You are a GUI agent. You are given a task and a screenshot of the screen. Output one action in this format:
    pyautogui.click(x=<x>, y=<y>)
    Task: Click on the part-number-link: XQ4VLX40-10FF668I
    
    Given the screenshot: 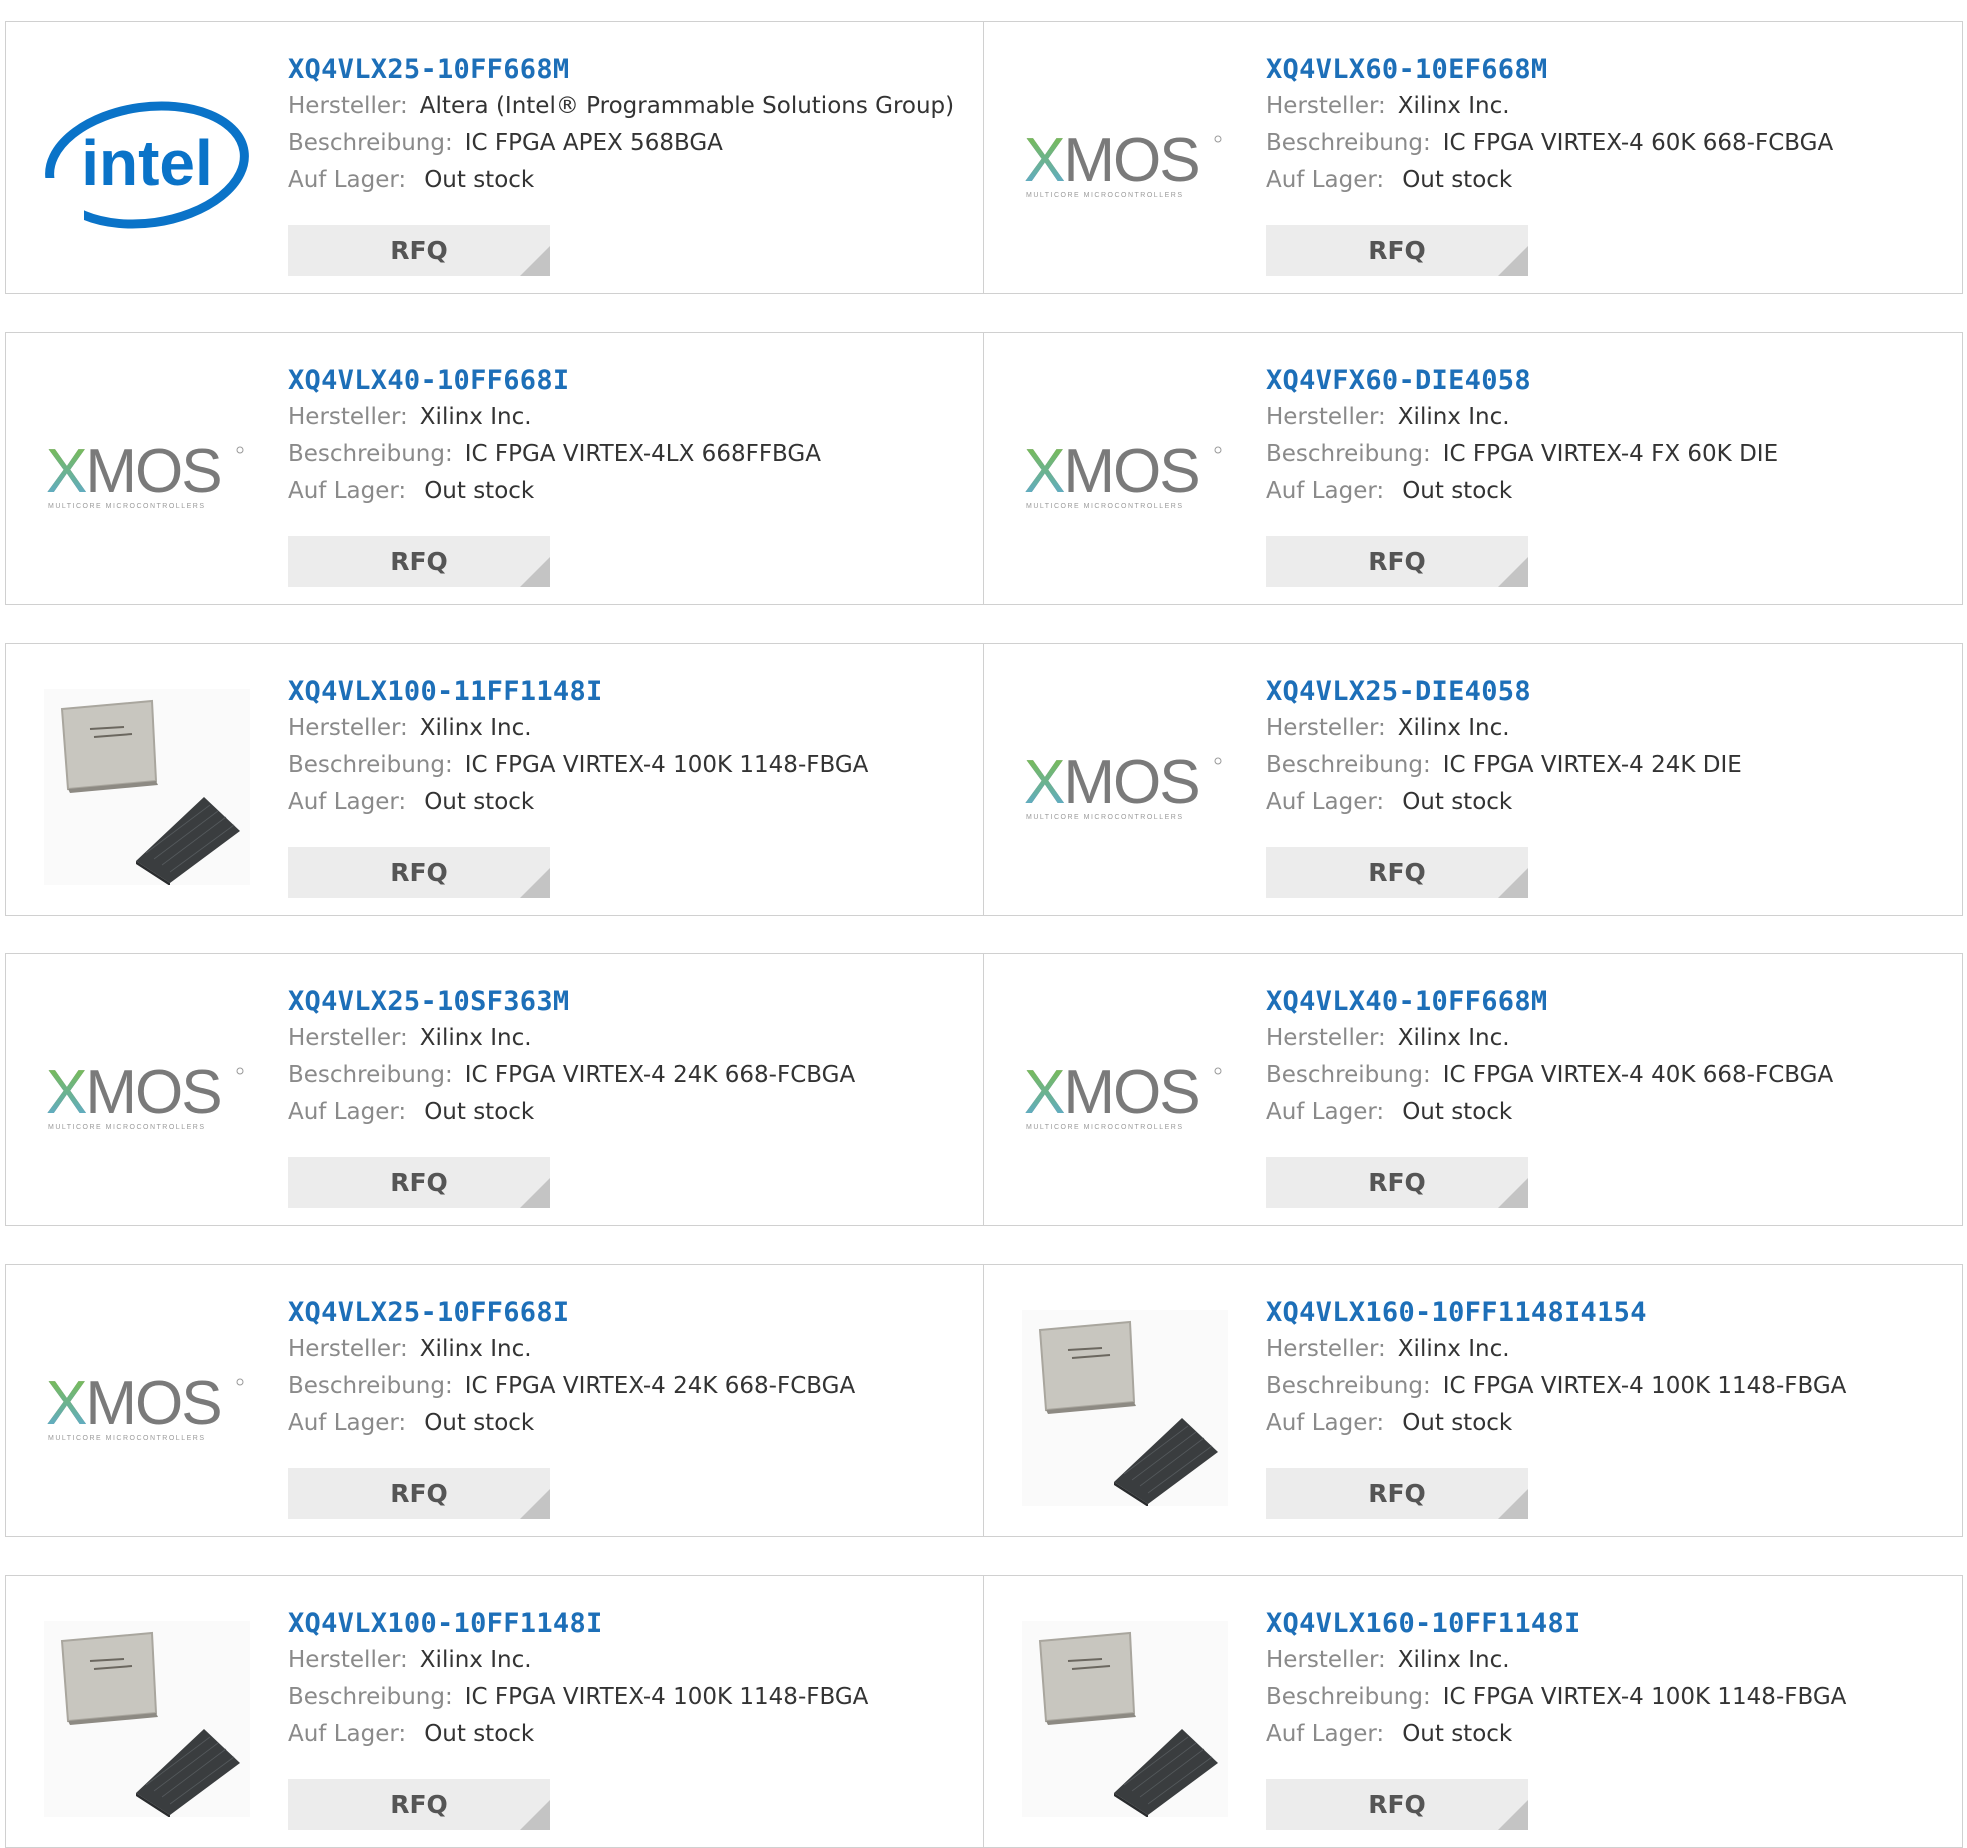 What is the action you would take?
    pyautogui.click(x=630, y=381)
    